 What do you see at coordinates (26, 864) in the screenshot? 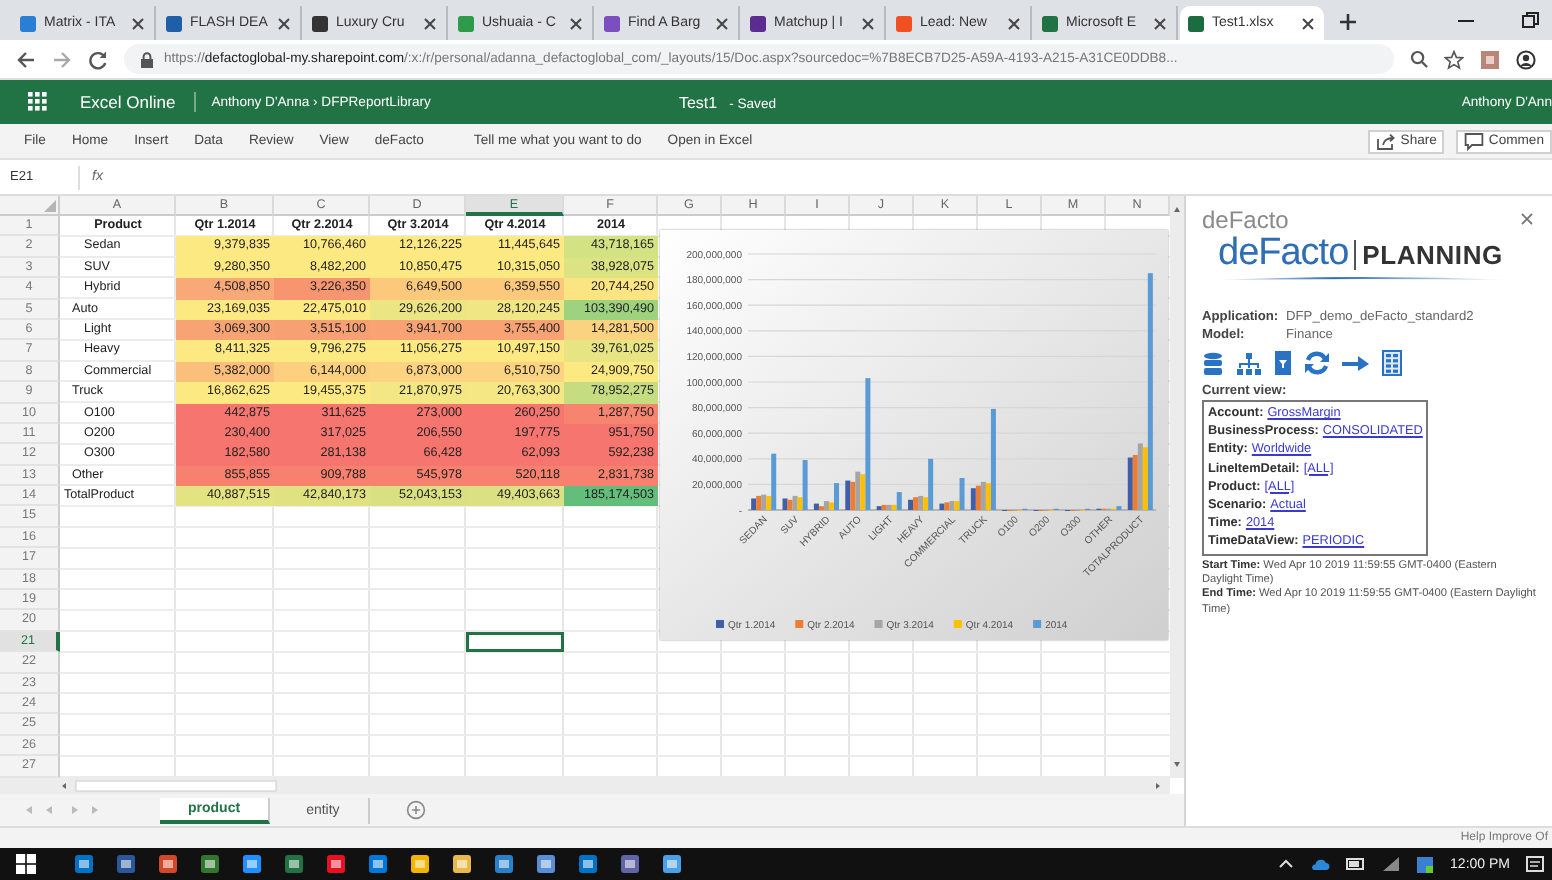
I see `windows-icon` at bounding box center [26, 864].